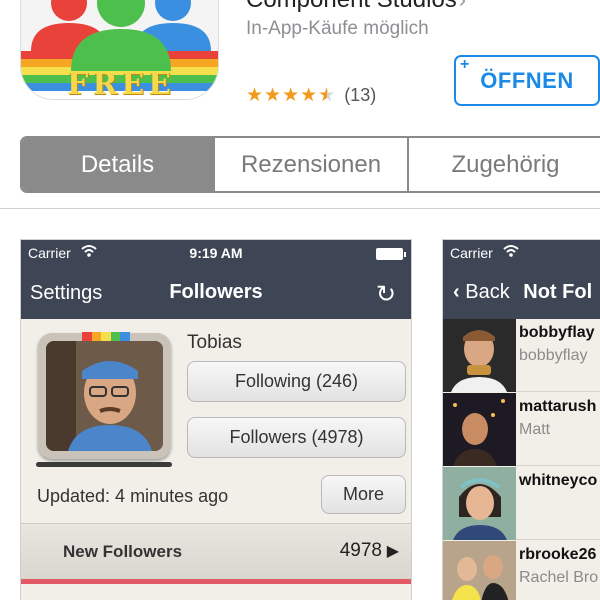 This screenshot has height=600, width=600. Describe the element at coordinates (119, 50) in the screenshot. I see `app-icon: FREE` at that location.